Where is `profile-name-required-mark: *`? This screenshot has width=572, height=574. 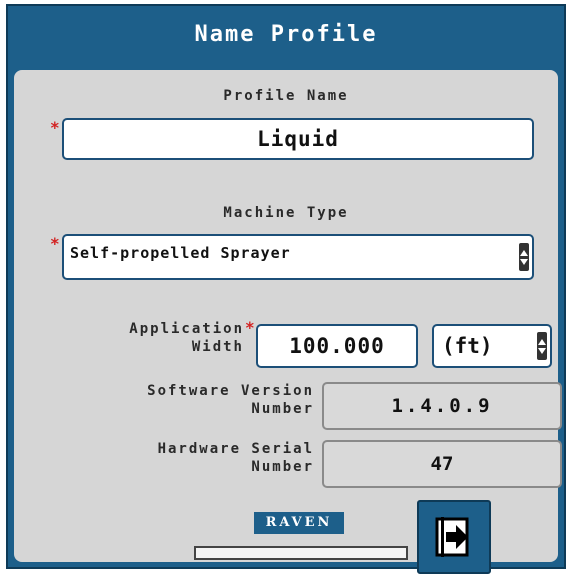 profile-name-required-mark: * is located at coordinates (55, 127).